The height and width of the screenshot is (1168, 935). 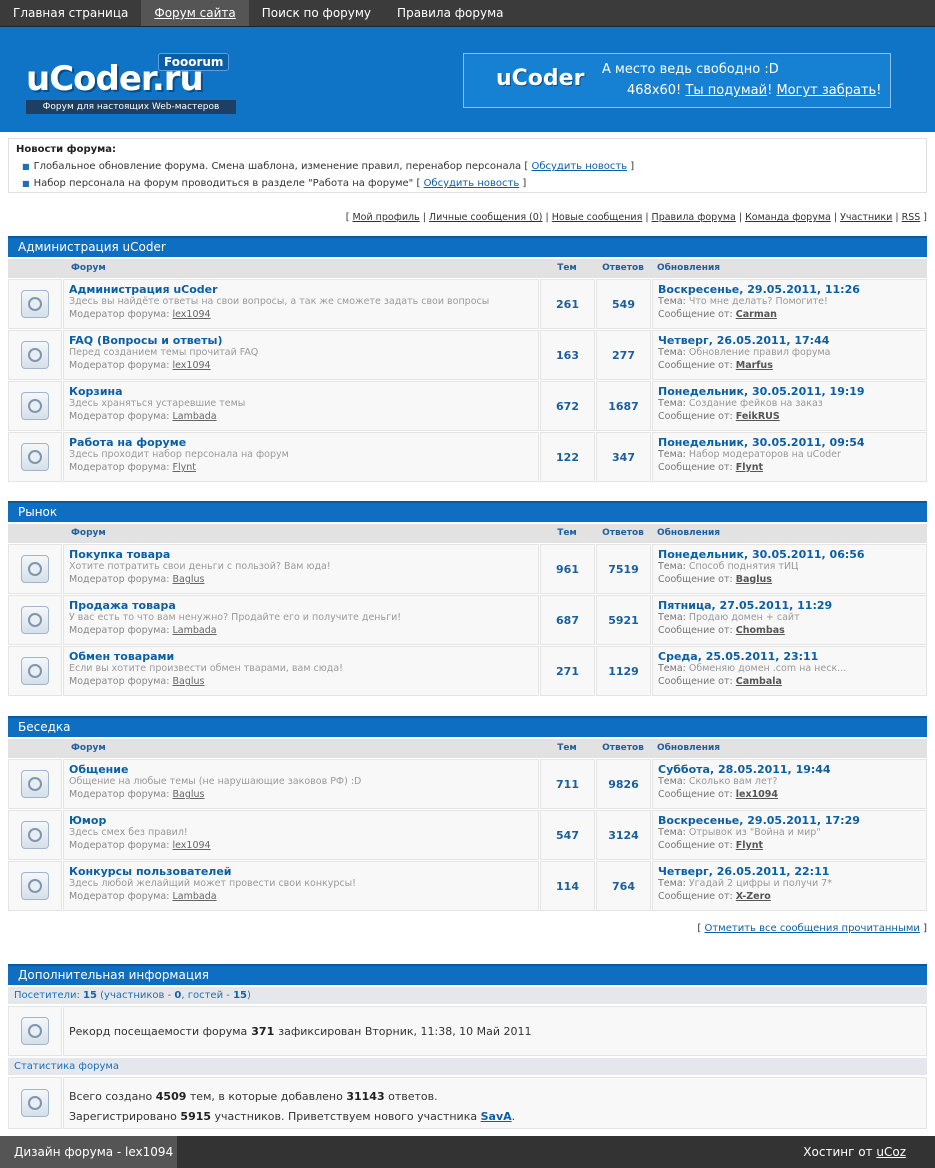 What do you see at coordinates (513, 1116) in the screenshot?
I see `stats-l2-suffix: .` at bounding box center [513, 1116].